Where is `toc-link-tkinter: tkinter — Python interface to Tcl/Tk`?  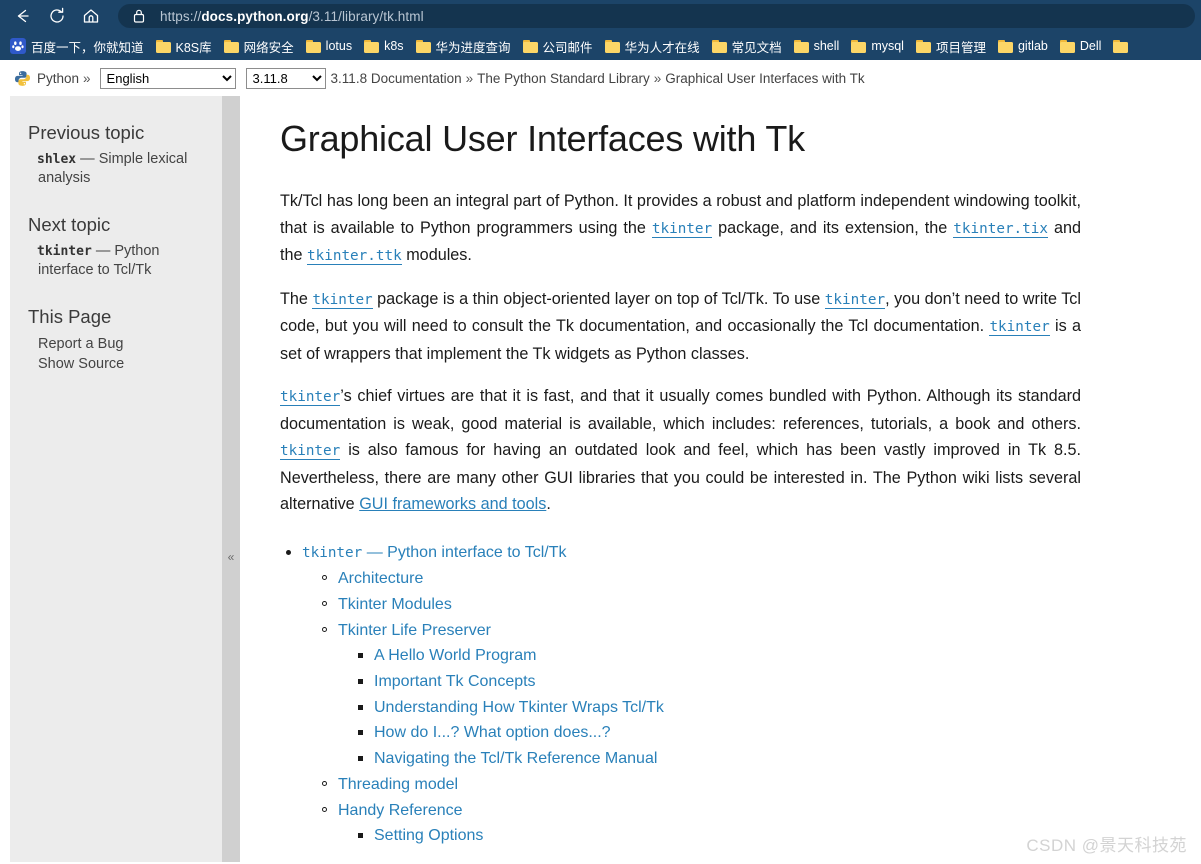
toc-link-tkinter: tkinter — Python interface to Tcl/Tk is located at coordinates (434, 552).